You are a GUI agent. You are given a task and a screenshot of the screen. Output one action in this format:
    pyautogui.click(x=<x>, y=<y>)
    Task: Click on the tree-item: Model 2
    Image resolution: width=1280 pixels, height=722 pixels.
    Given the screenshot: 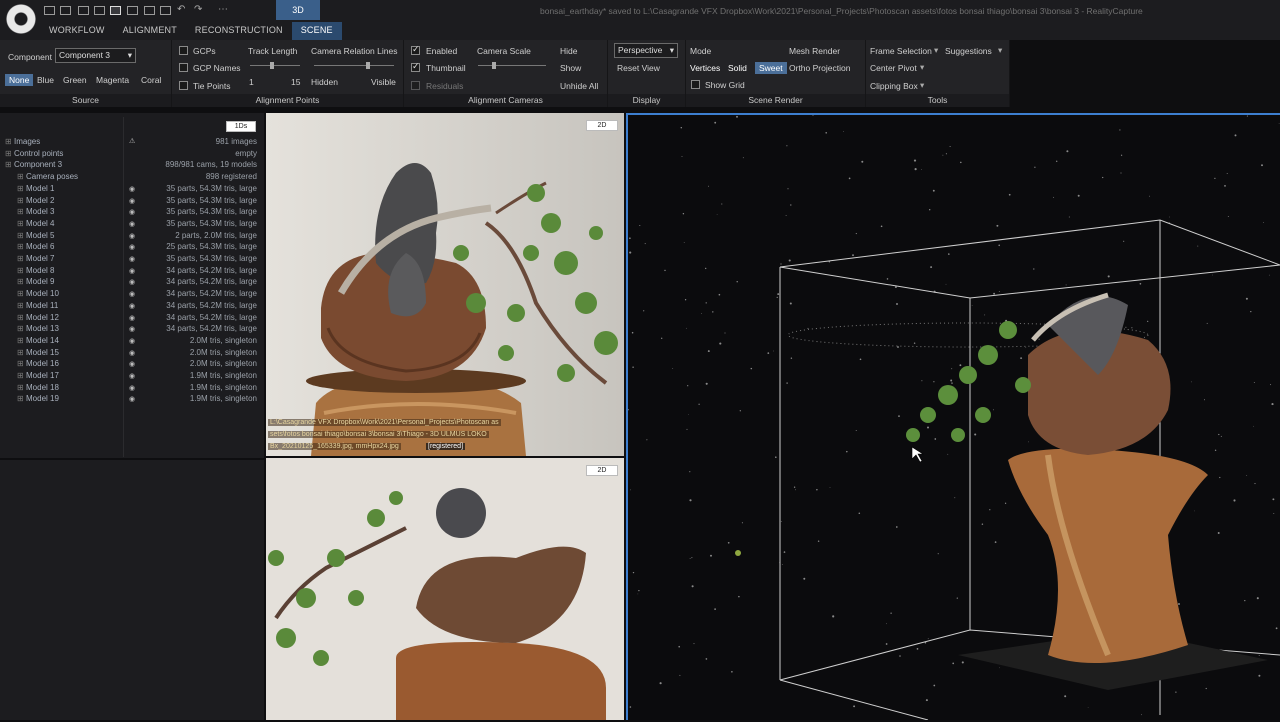 What is the action you would take?
    pyautogui.click(x=40, y=202)
    